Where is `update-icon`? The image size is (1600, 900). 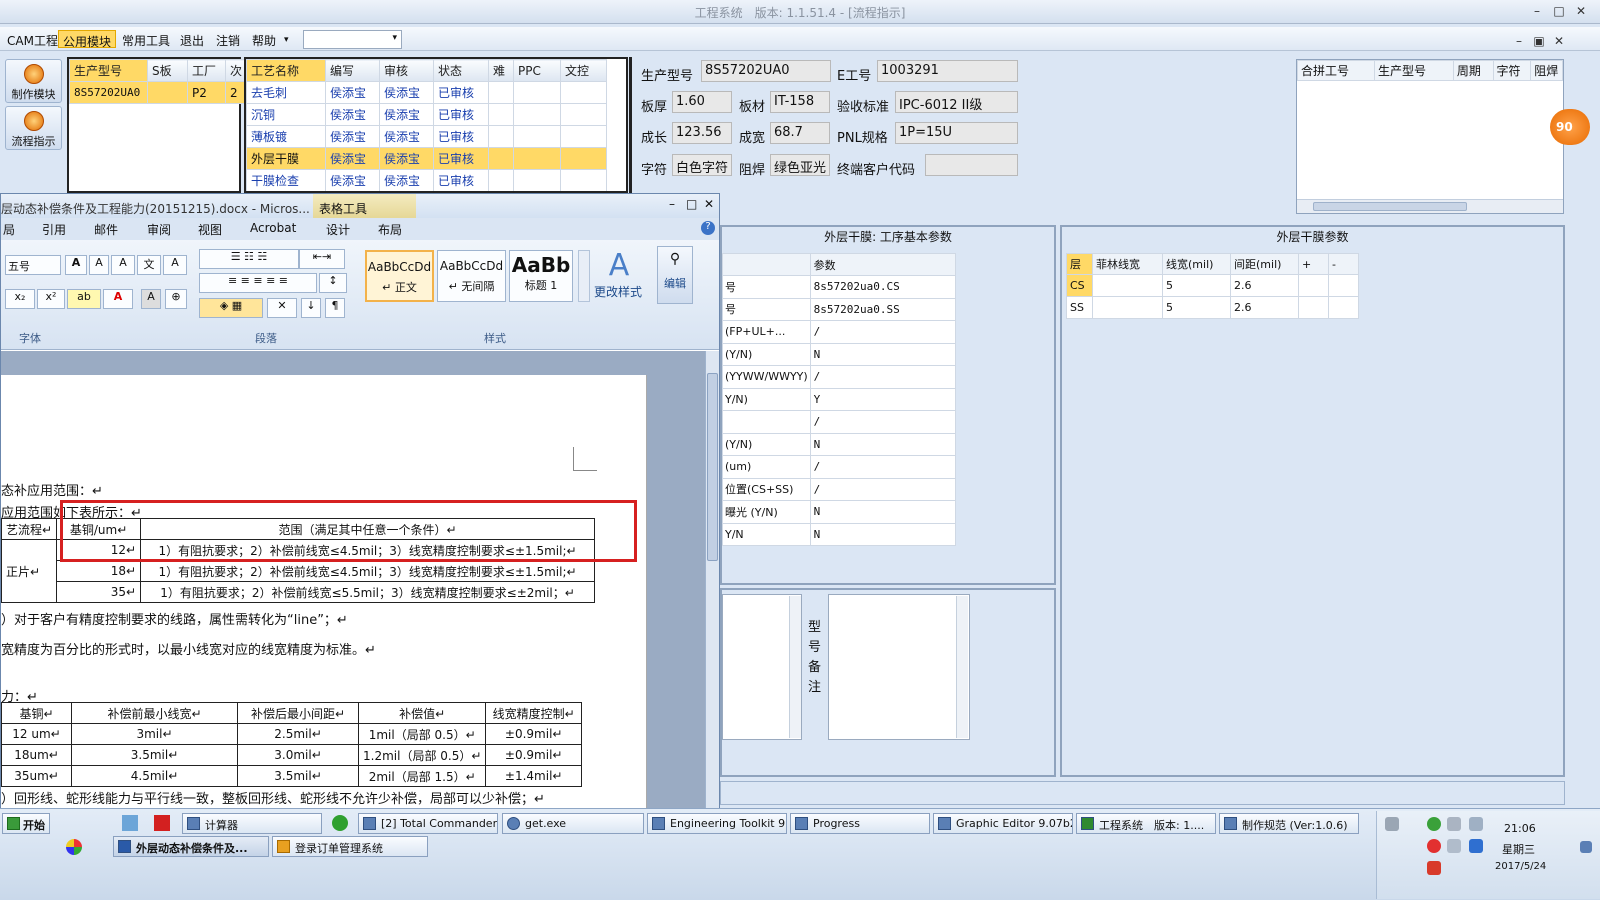 update-icon is located at coordinates (1434, 824).